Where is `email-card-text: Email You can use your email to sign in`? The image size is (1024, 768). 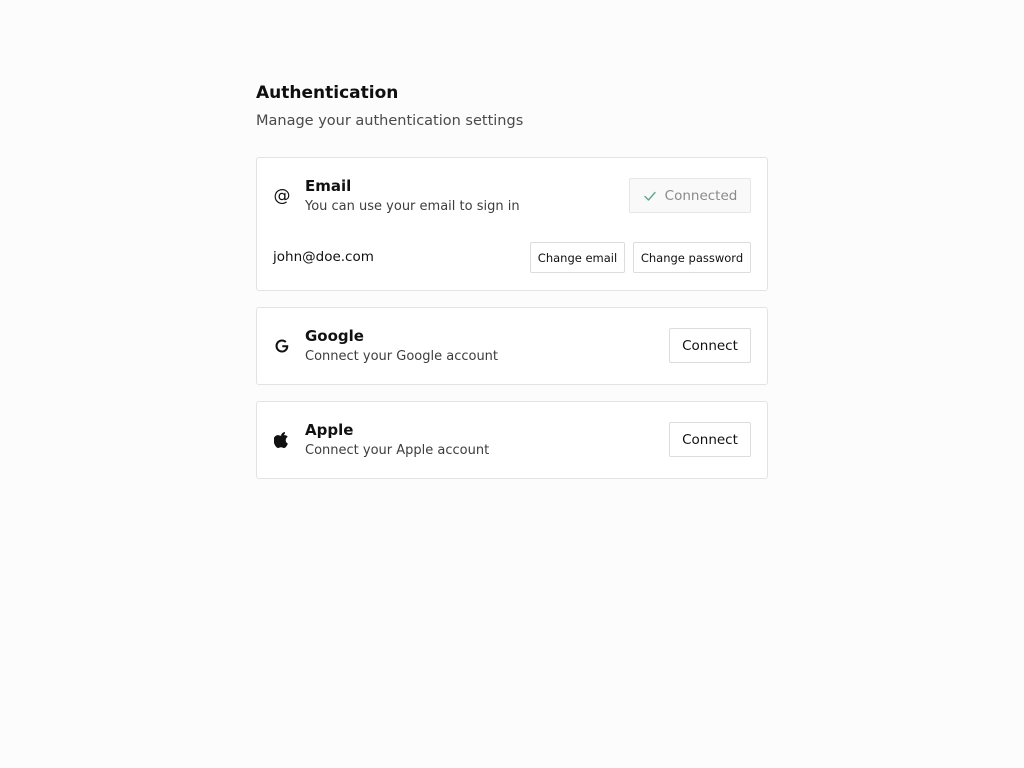
email-card-text: Email You can use your email to sign in is located at coordinates (412, 196).